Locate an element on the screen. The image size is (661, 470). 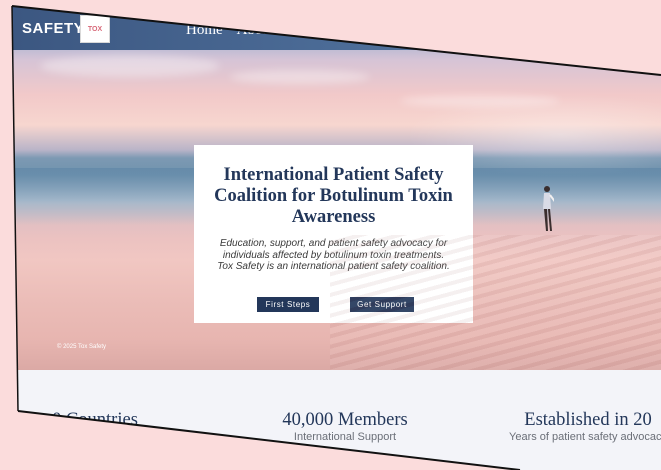
stat-members-label: International Support is located at coordinates (345, 437).